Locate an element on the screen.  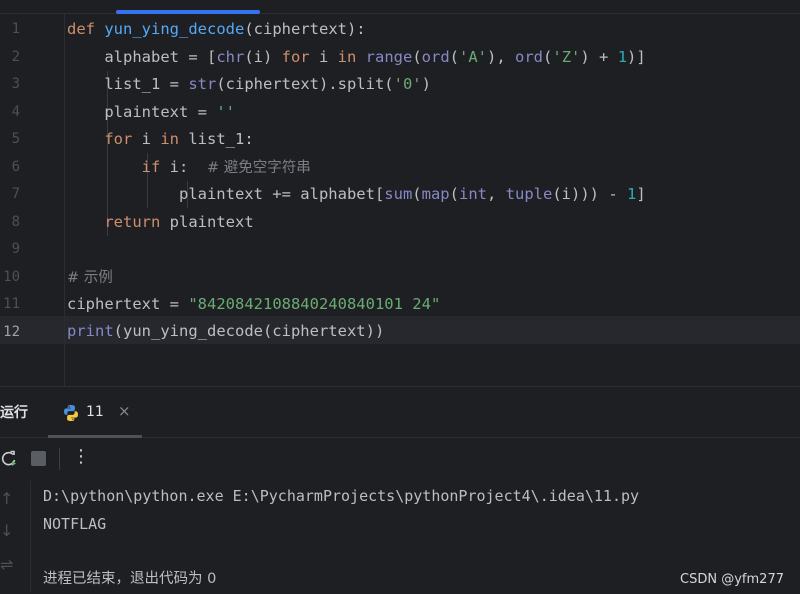
code-text: plaintext += alphabet[ is located at coordinates (281, 194).